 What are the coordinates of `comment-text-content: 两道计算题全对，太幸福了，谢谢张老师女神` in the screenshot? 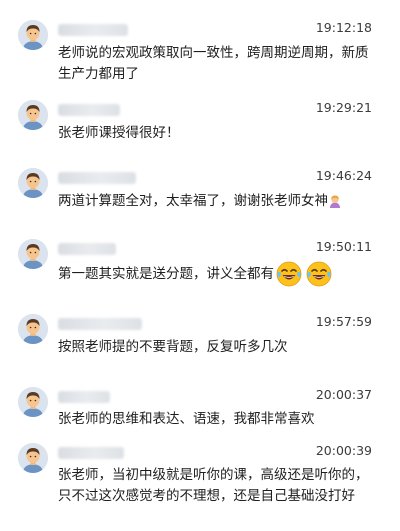 It's located at (193, 201).